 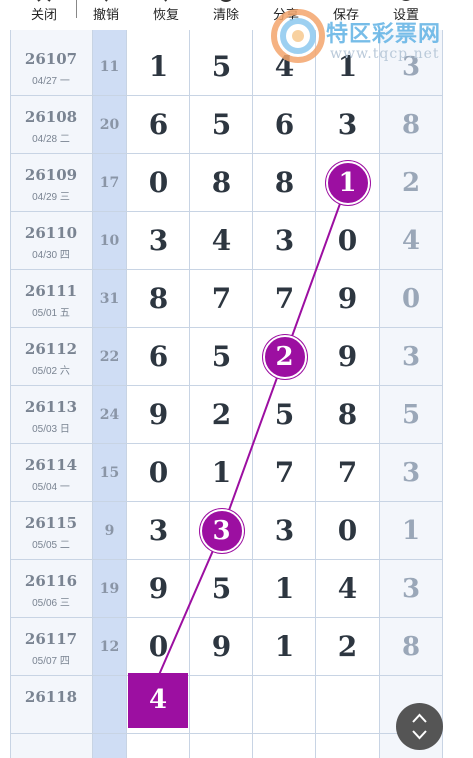 What do you see at coordinates (51, 255) in the screenshot?
I see `issue-date: 04/30 四` at bounding box center [51, 255].